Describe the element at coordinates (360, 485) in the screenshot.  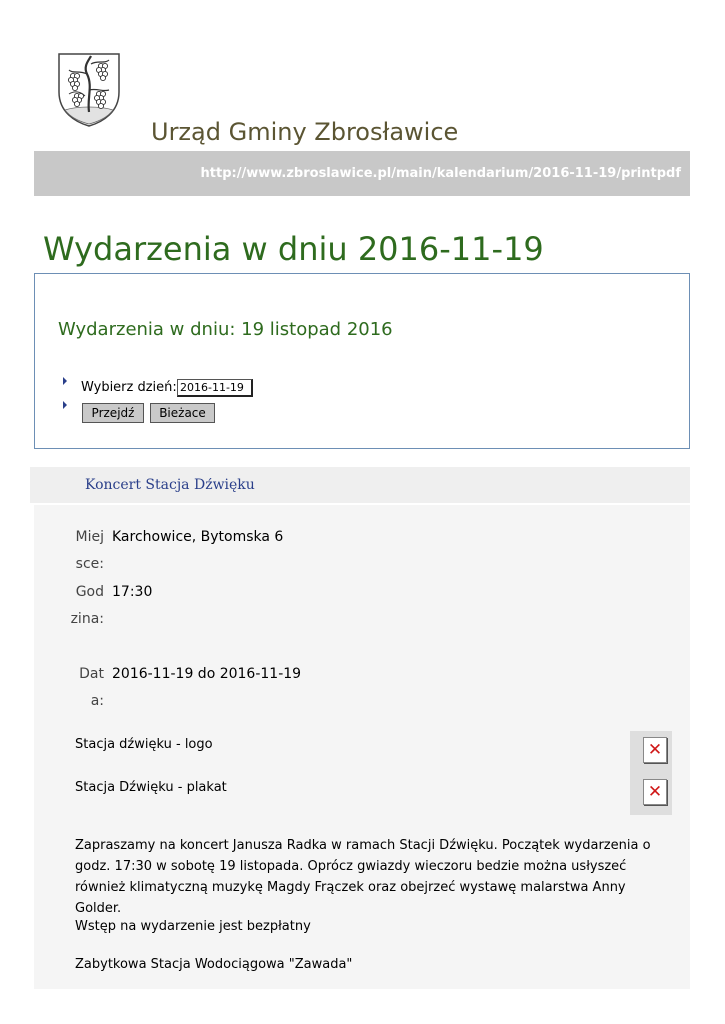
I see `event-header: Koncert Stacja Dźwięku` at that location.